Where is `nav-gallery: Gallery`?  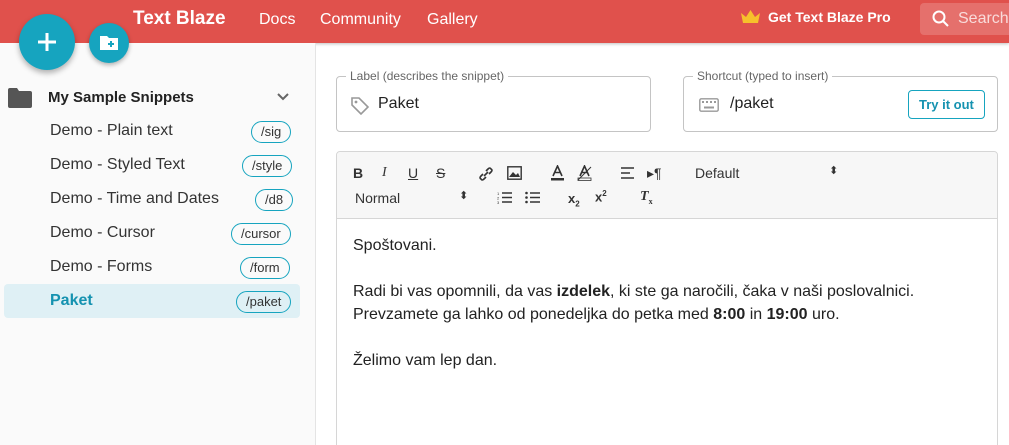
nav-gallery: Gallery is located at coordinates (452, 20).